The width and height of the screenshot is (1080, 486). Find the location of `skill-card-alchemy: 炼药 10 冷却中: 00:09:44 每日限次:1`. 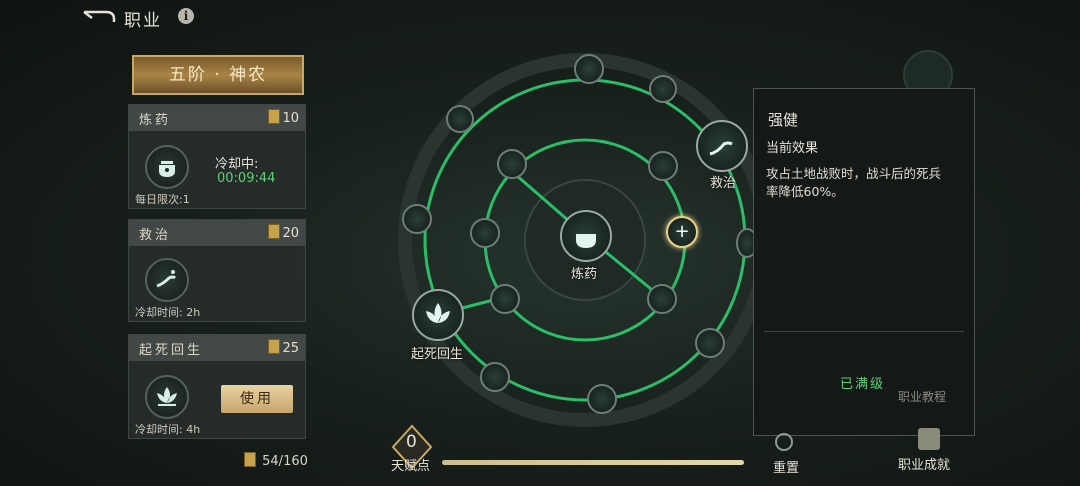

skill-card-alchemy: 炼药 10 冷却中: 00:09:44 每日限次:1 is located at coordinates (217, 156).